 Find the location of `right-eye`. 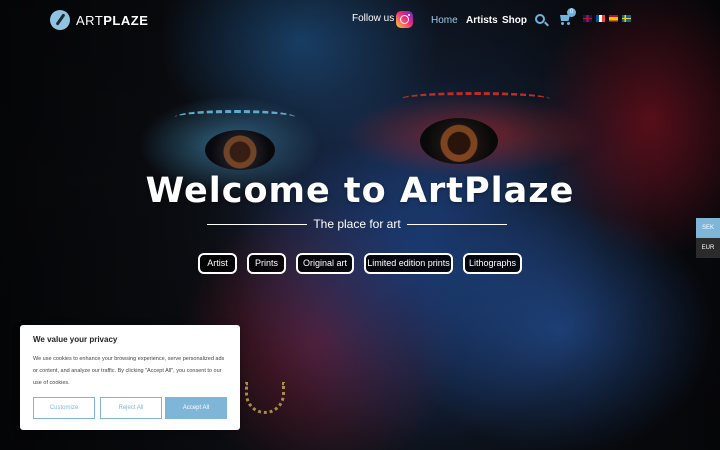

right-eye is located at coordinates (459, 141).